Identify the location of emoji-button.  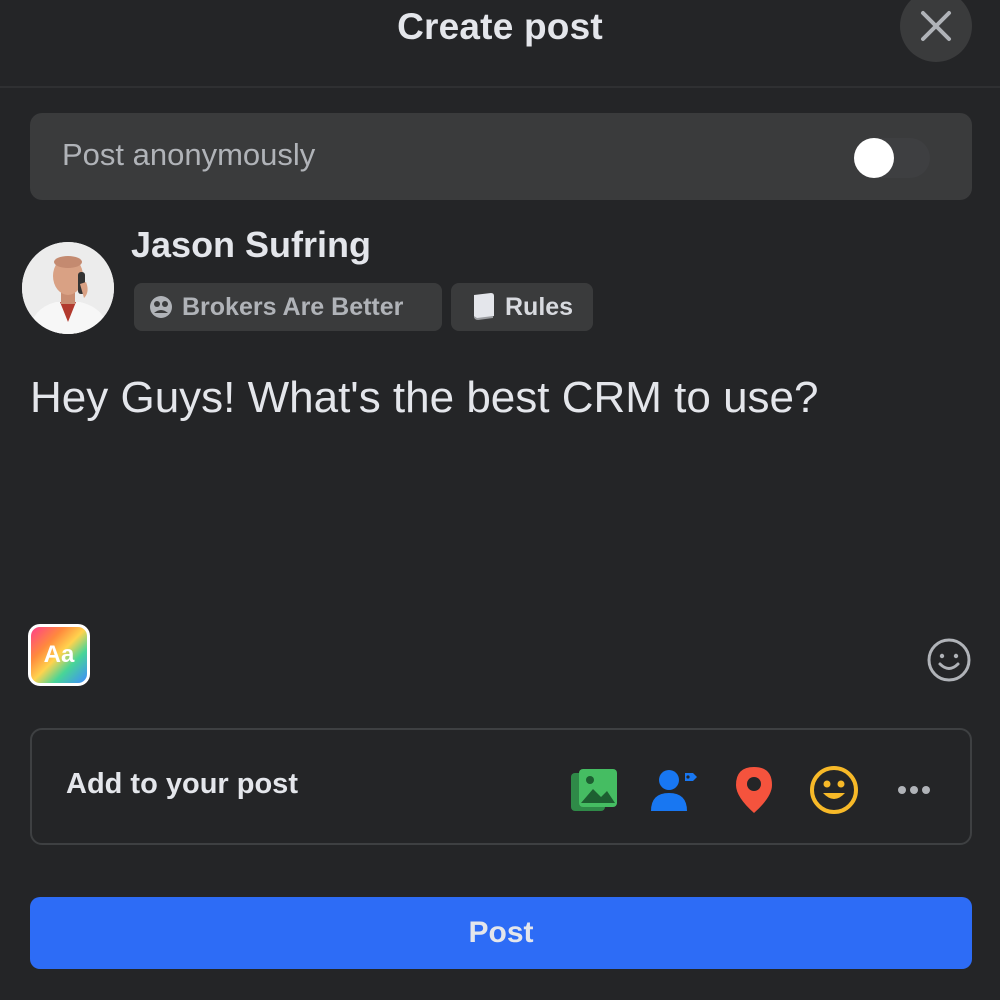
(949, 660).